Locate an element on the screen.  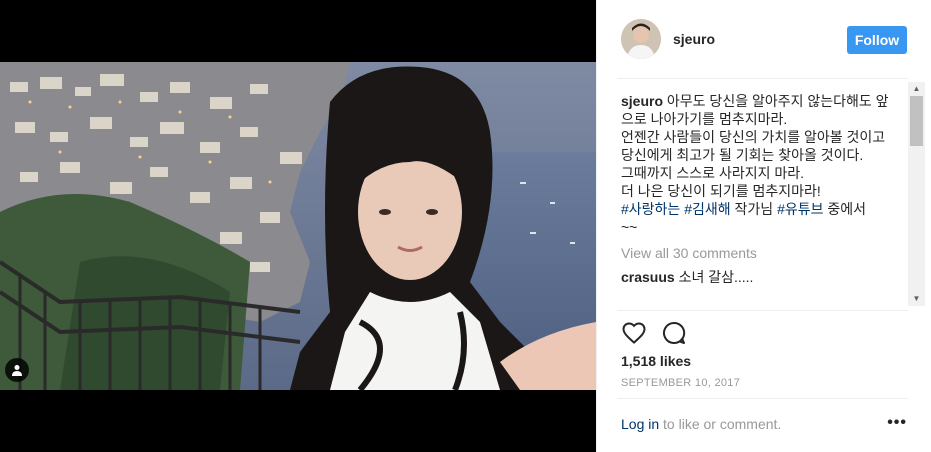
comments-scrollbar: ▲ ▼ is located at coordinates (916, 194).